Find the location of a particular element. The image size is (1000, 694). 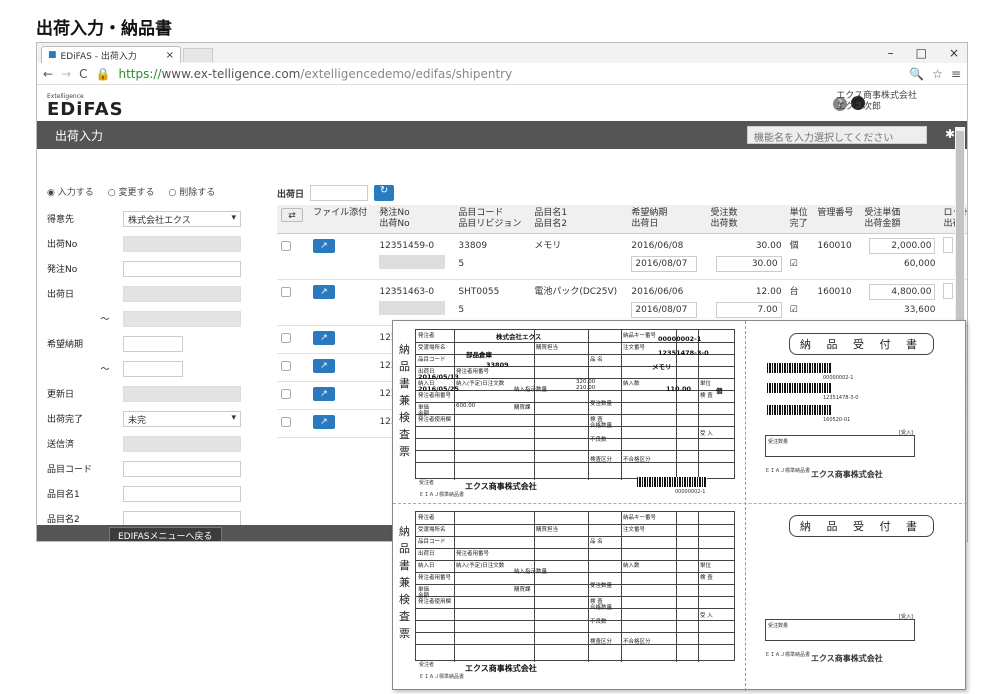

app-logo: EDiFAS is located at coordinates (85, 109).